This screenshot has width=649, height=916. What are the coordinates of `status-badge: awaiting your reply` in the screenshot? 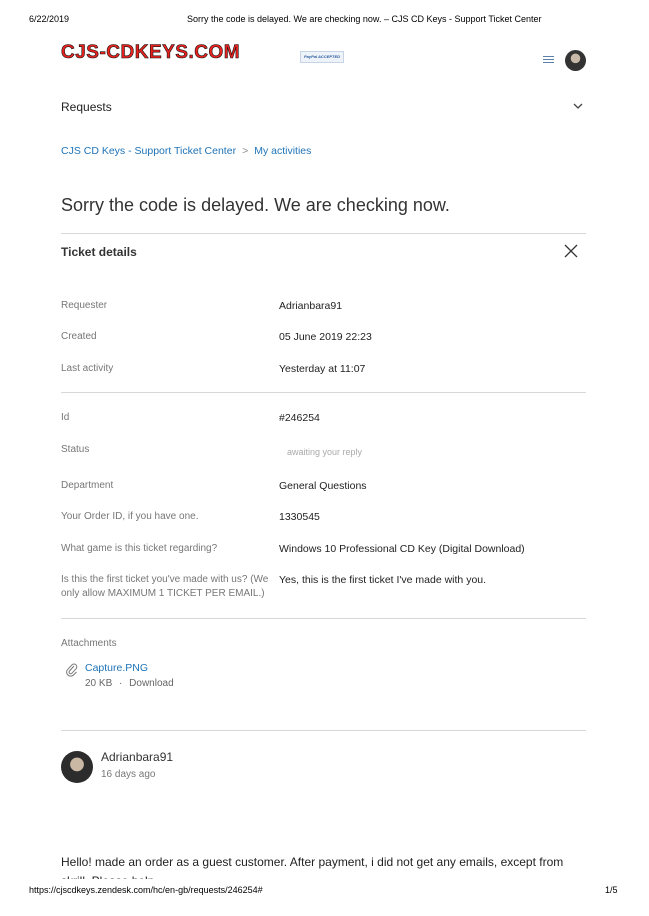 It's located at (325, 452).